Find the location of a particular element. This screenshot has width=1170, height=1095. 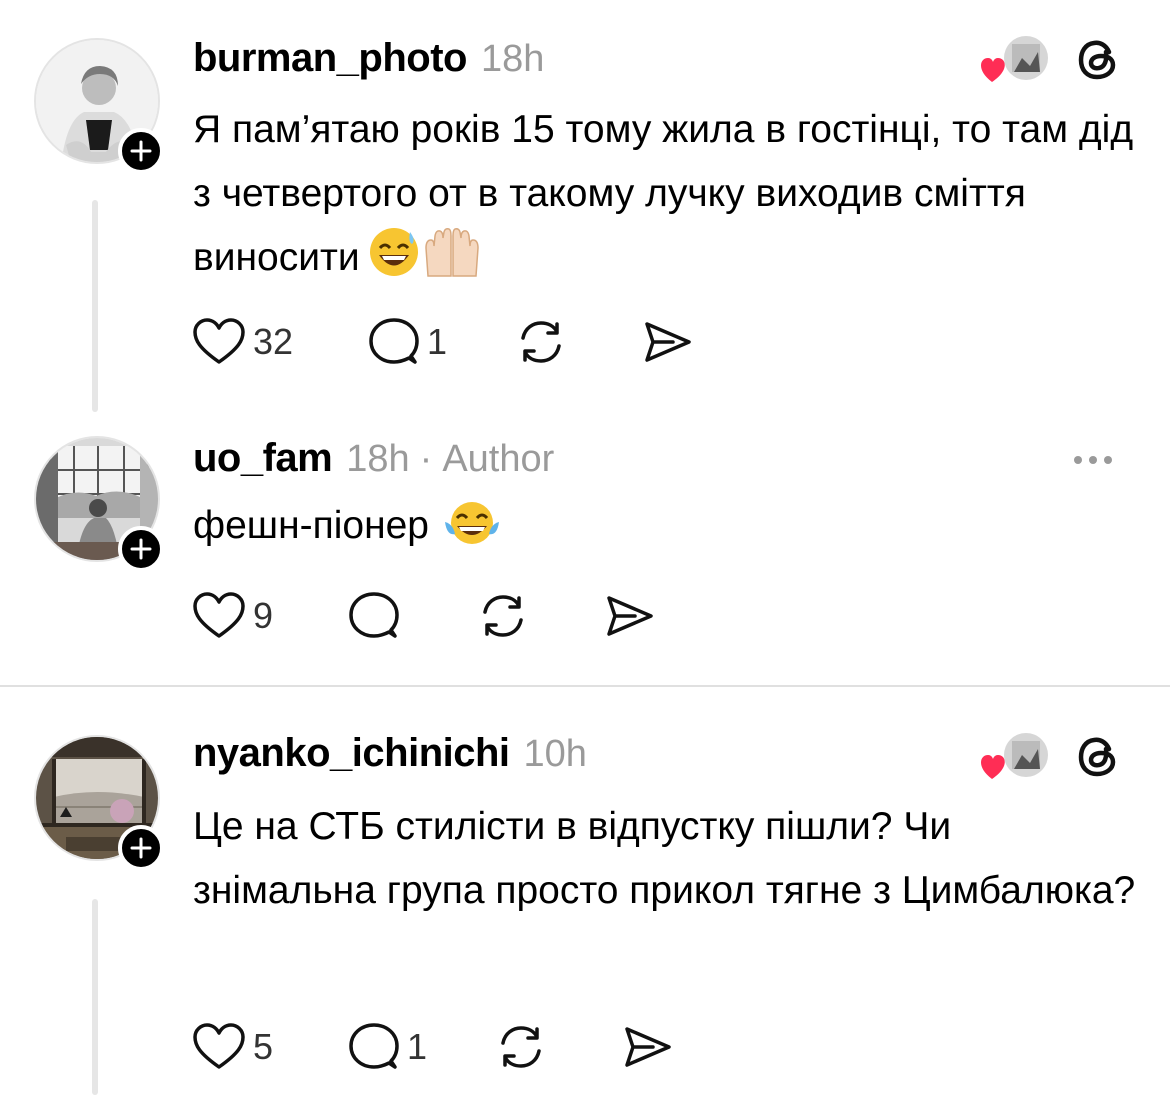

like-button: 5 is located at coordinates (233, 1047).